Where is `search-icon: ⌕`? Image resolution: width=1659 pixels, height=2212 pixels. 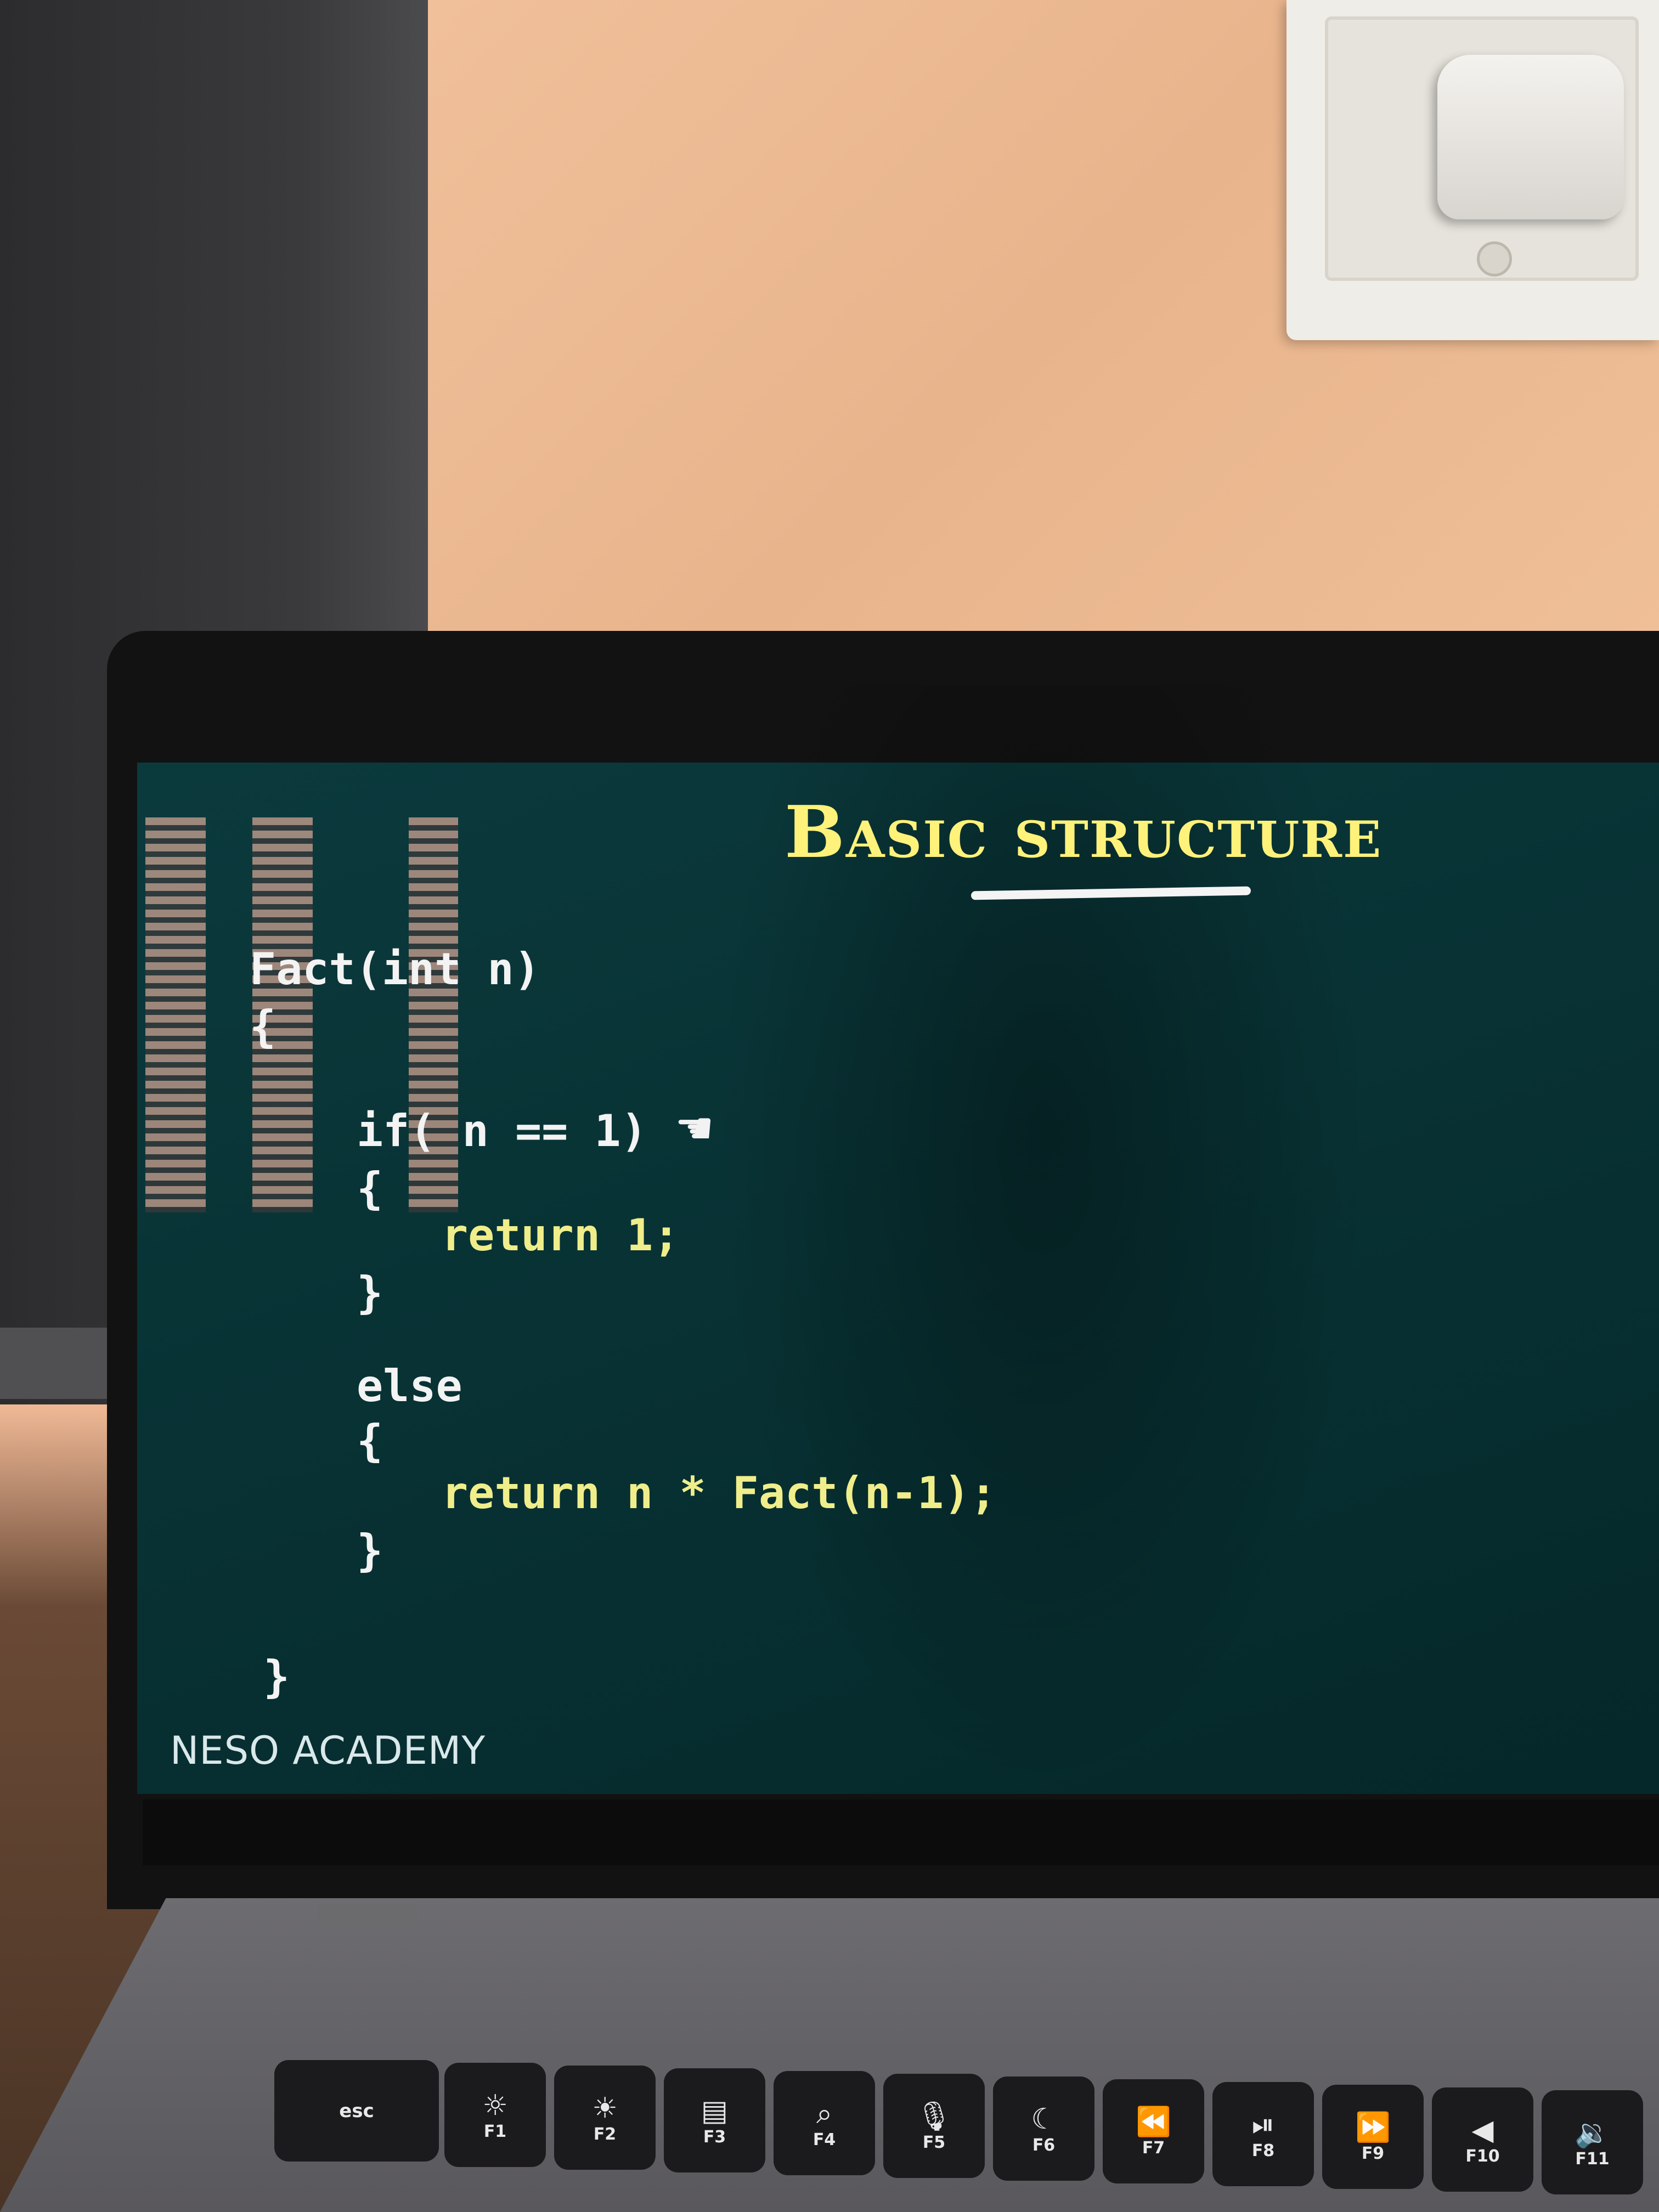
search-icon: ⌕ is located at coordinates (825, 2114).